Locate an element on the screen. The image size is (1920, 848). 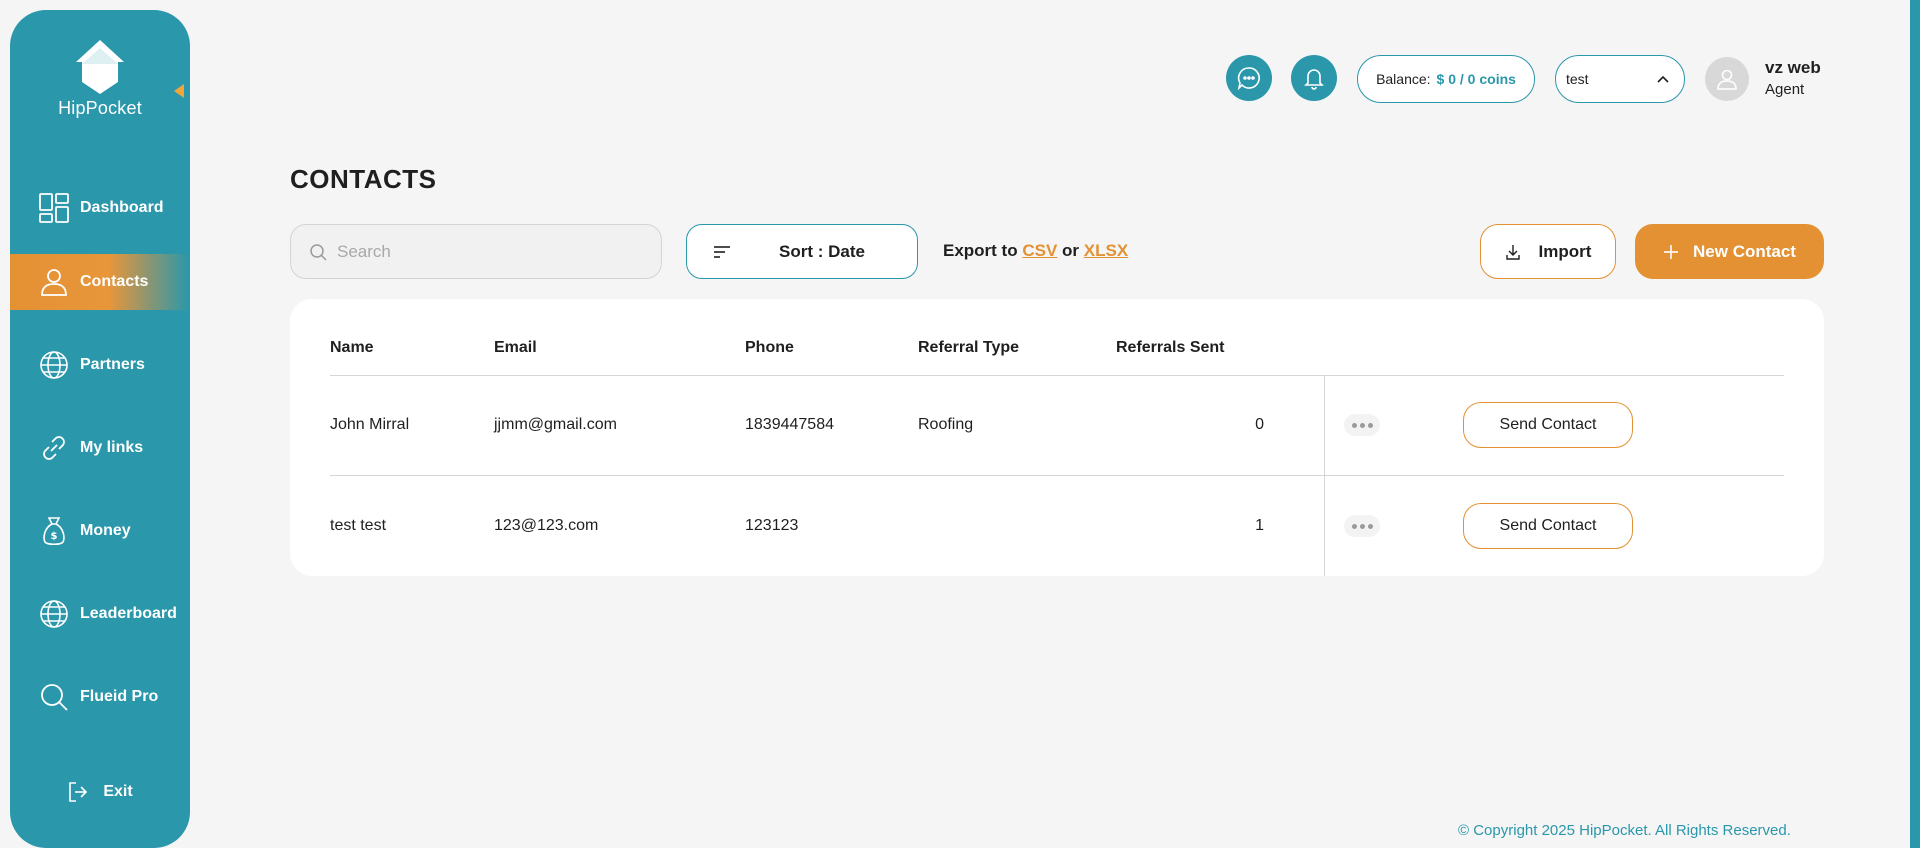
sort-label: Sort : Date is located at coordinates (822, 251).